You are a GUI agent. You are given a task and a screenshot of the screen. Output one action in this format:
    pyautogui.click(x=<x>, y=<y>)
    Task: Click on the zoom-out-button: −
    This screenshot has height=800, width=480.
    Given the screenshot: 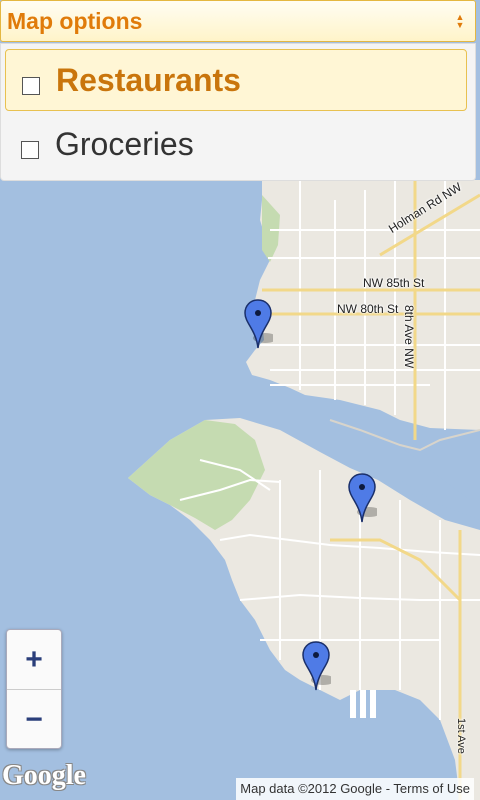 What is the action you would take?
    pyautogui.click(x=34, y=719)
    